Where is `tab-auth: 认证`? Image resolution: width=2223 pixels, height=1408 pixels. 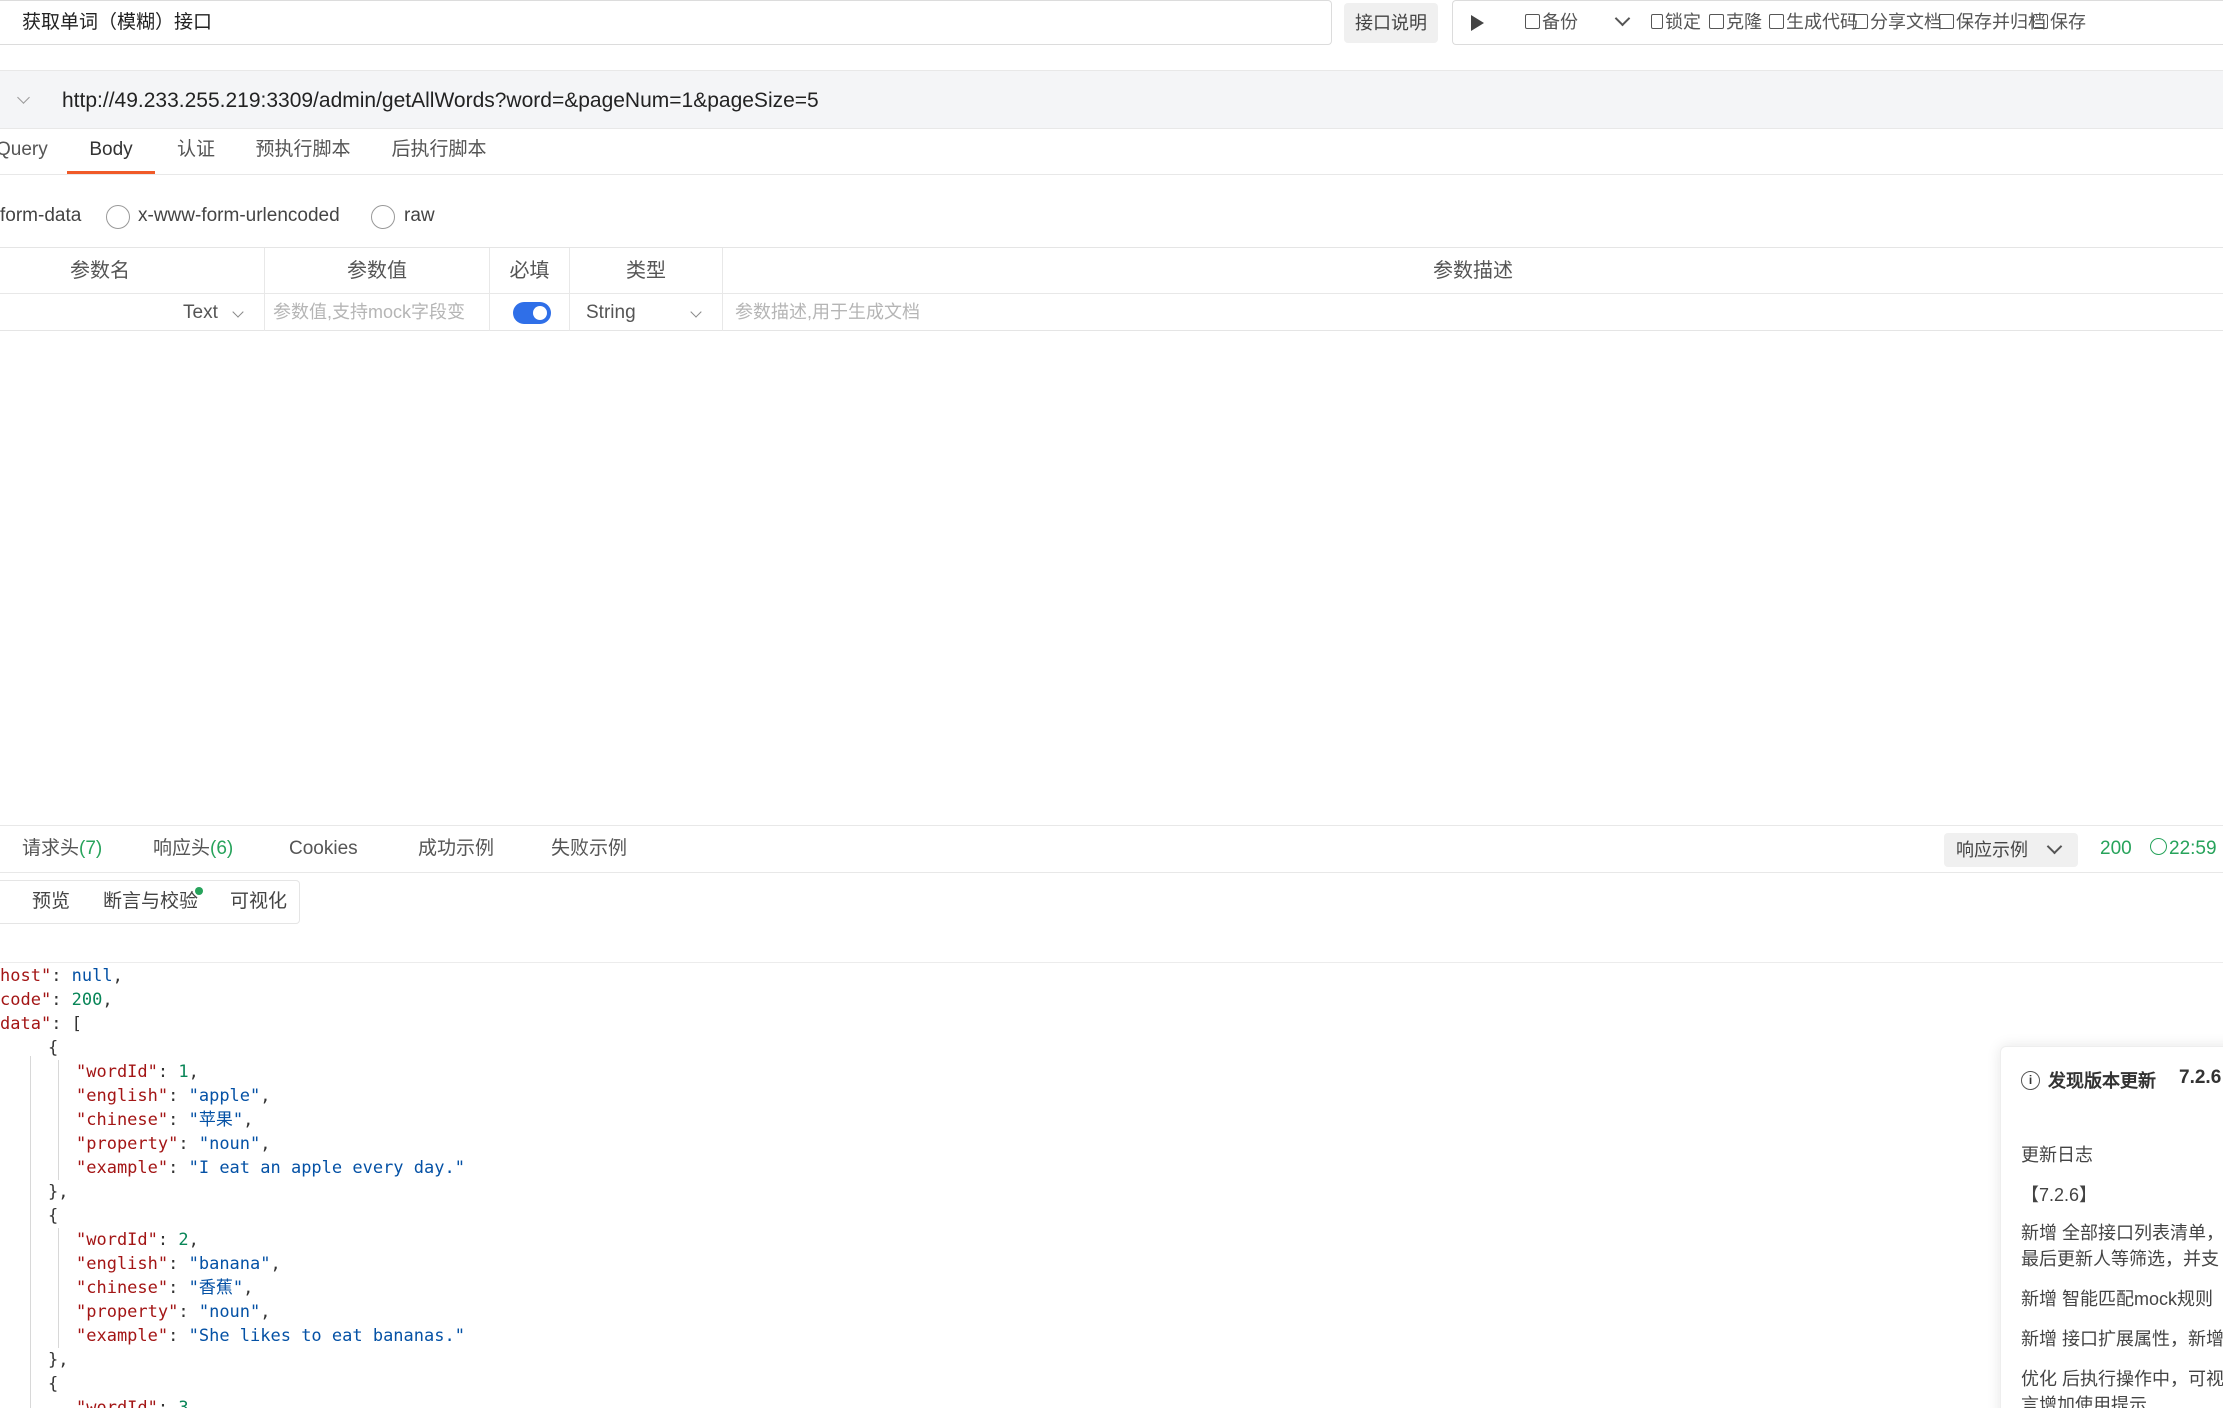
tab-auth: 认证 is located at coordinates (196, 151).